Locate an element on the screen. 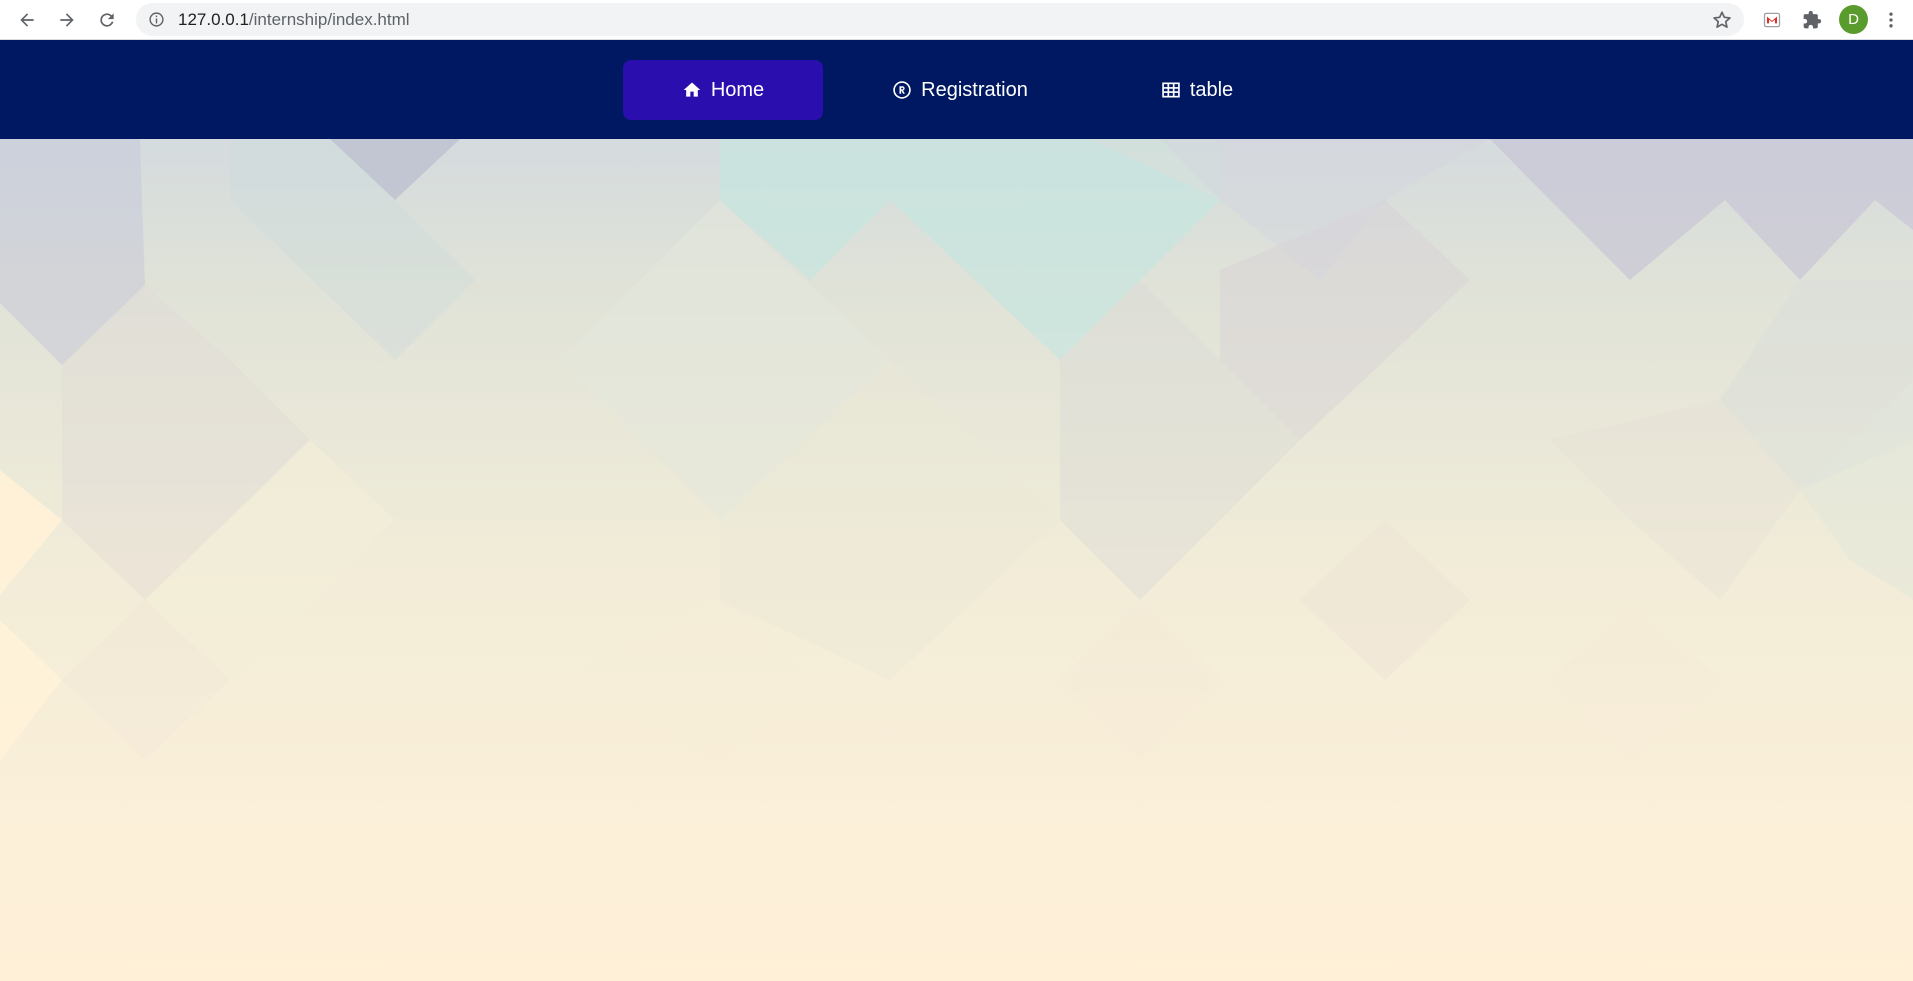 The height and width of the screenshot is (981, 1913). url-text: 127.0.0.1/internship/index.html is located at coordinates (294, 20).